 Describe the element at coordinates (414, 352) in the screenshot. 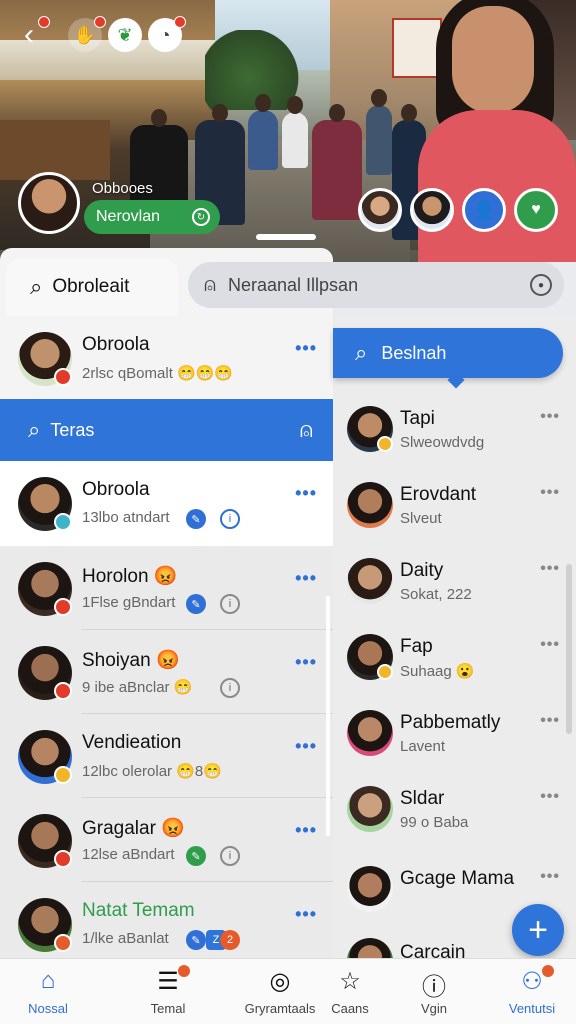

I see `search-label: Beslnah` at that location.